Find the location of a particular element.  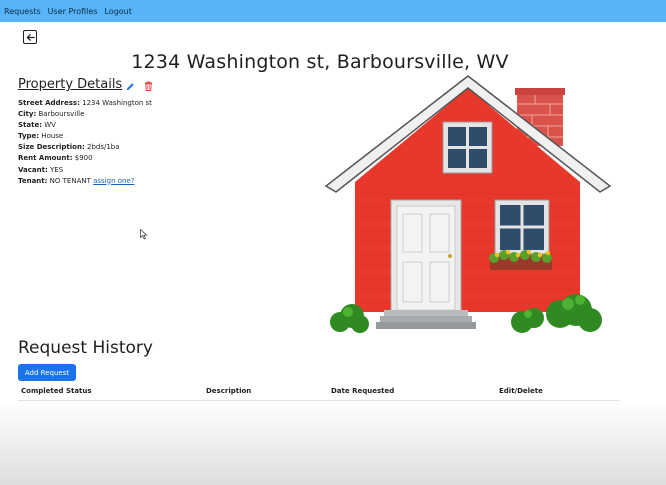

add-request-button: Add Request is located at coordinates (47, 372).